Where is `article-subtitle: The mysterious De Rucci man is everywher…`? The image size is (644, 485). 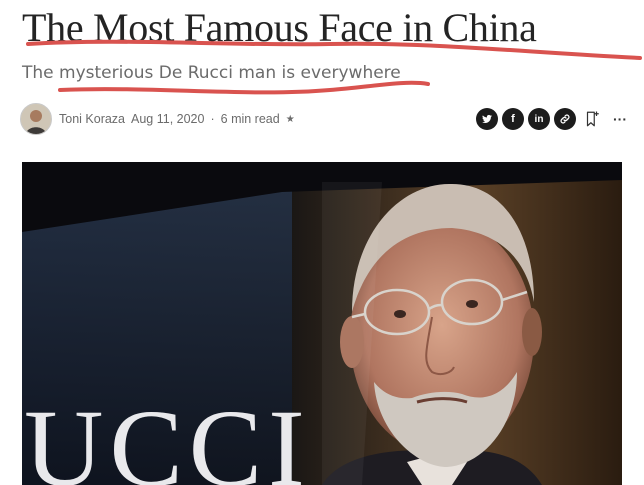
article-subtitle: The mysterious De Rucci man is everywher… is located at coordinates (211, 73).